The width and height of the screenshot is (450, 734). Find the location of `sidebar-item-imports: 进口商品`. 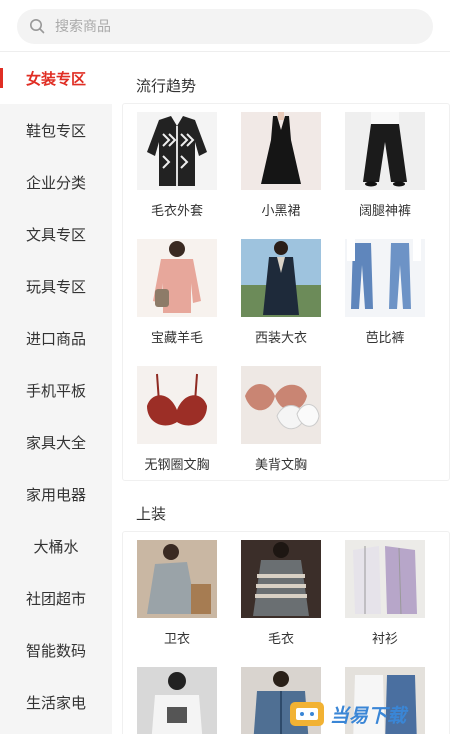

sidebar-item-imports: 进口商品 is located at coordinates (56, 338).